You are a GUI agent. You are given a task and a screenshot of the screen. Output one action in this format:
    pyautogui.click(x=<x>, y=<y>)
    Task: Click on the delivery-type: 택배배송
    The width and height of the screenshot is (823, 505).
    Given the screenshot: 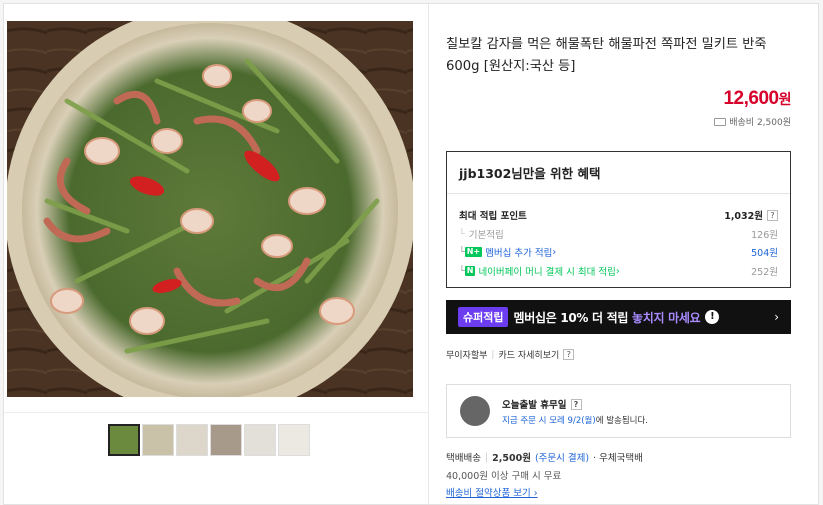 What is the action you would take?
    pyautogui.click(x=463, y=458)
    